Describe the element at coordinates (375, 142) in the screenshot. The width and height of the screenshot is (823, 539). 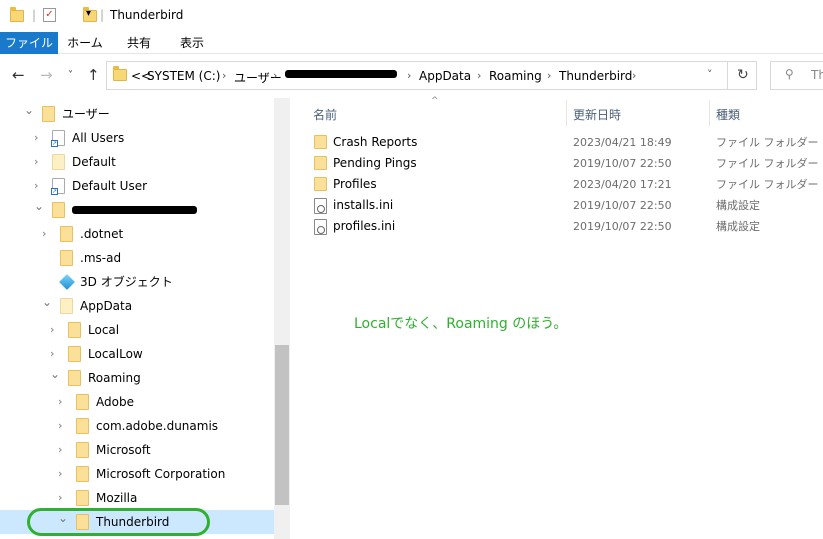
I see `file-name: Crash Reports` at that location.